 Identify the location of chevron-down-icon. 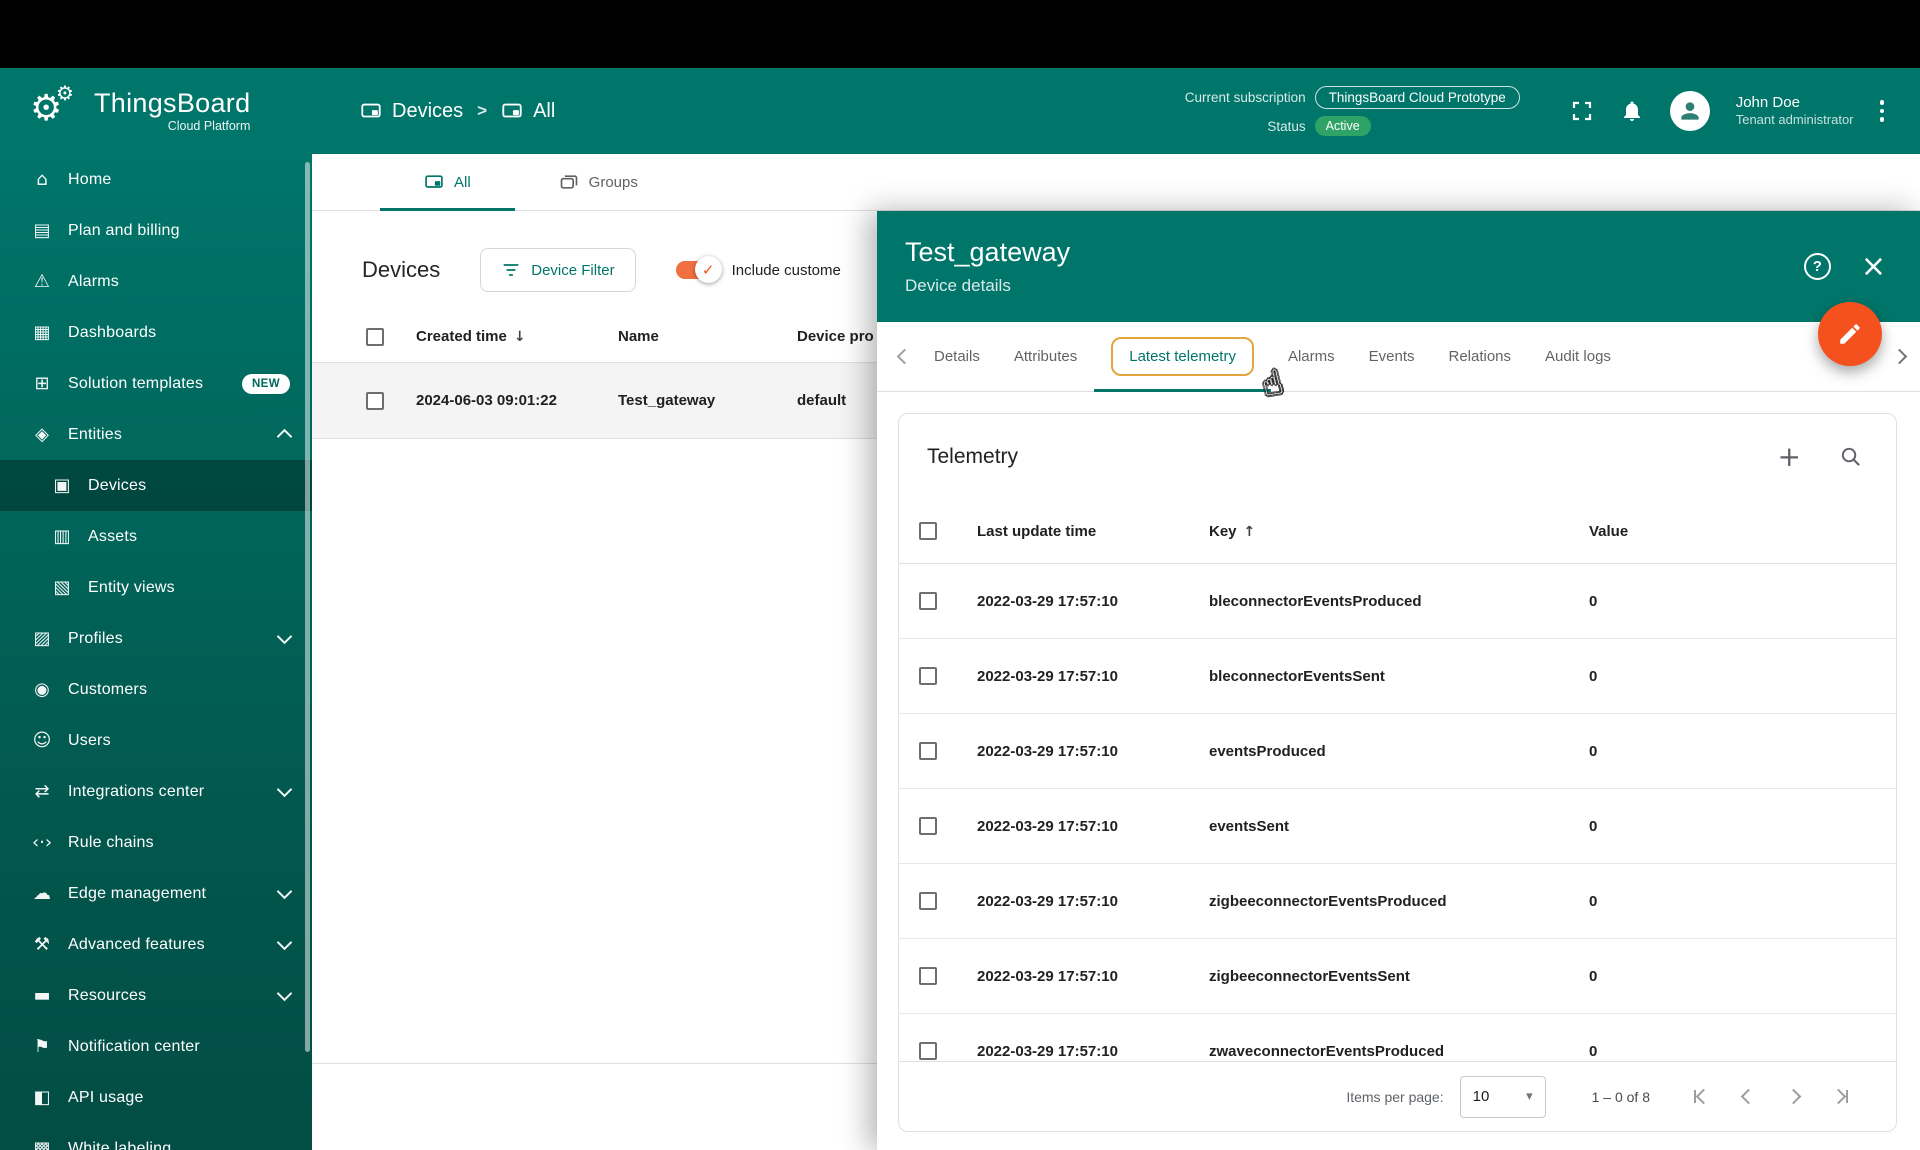
(284, 636).